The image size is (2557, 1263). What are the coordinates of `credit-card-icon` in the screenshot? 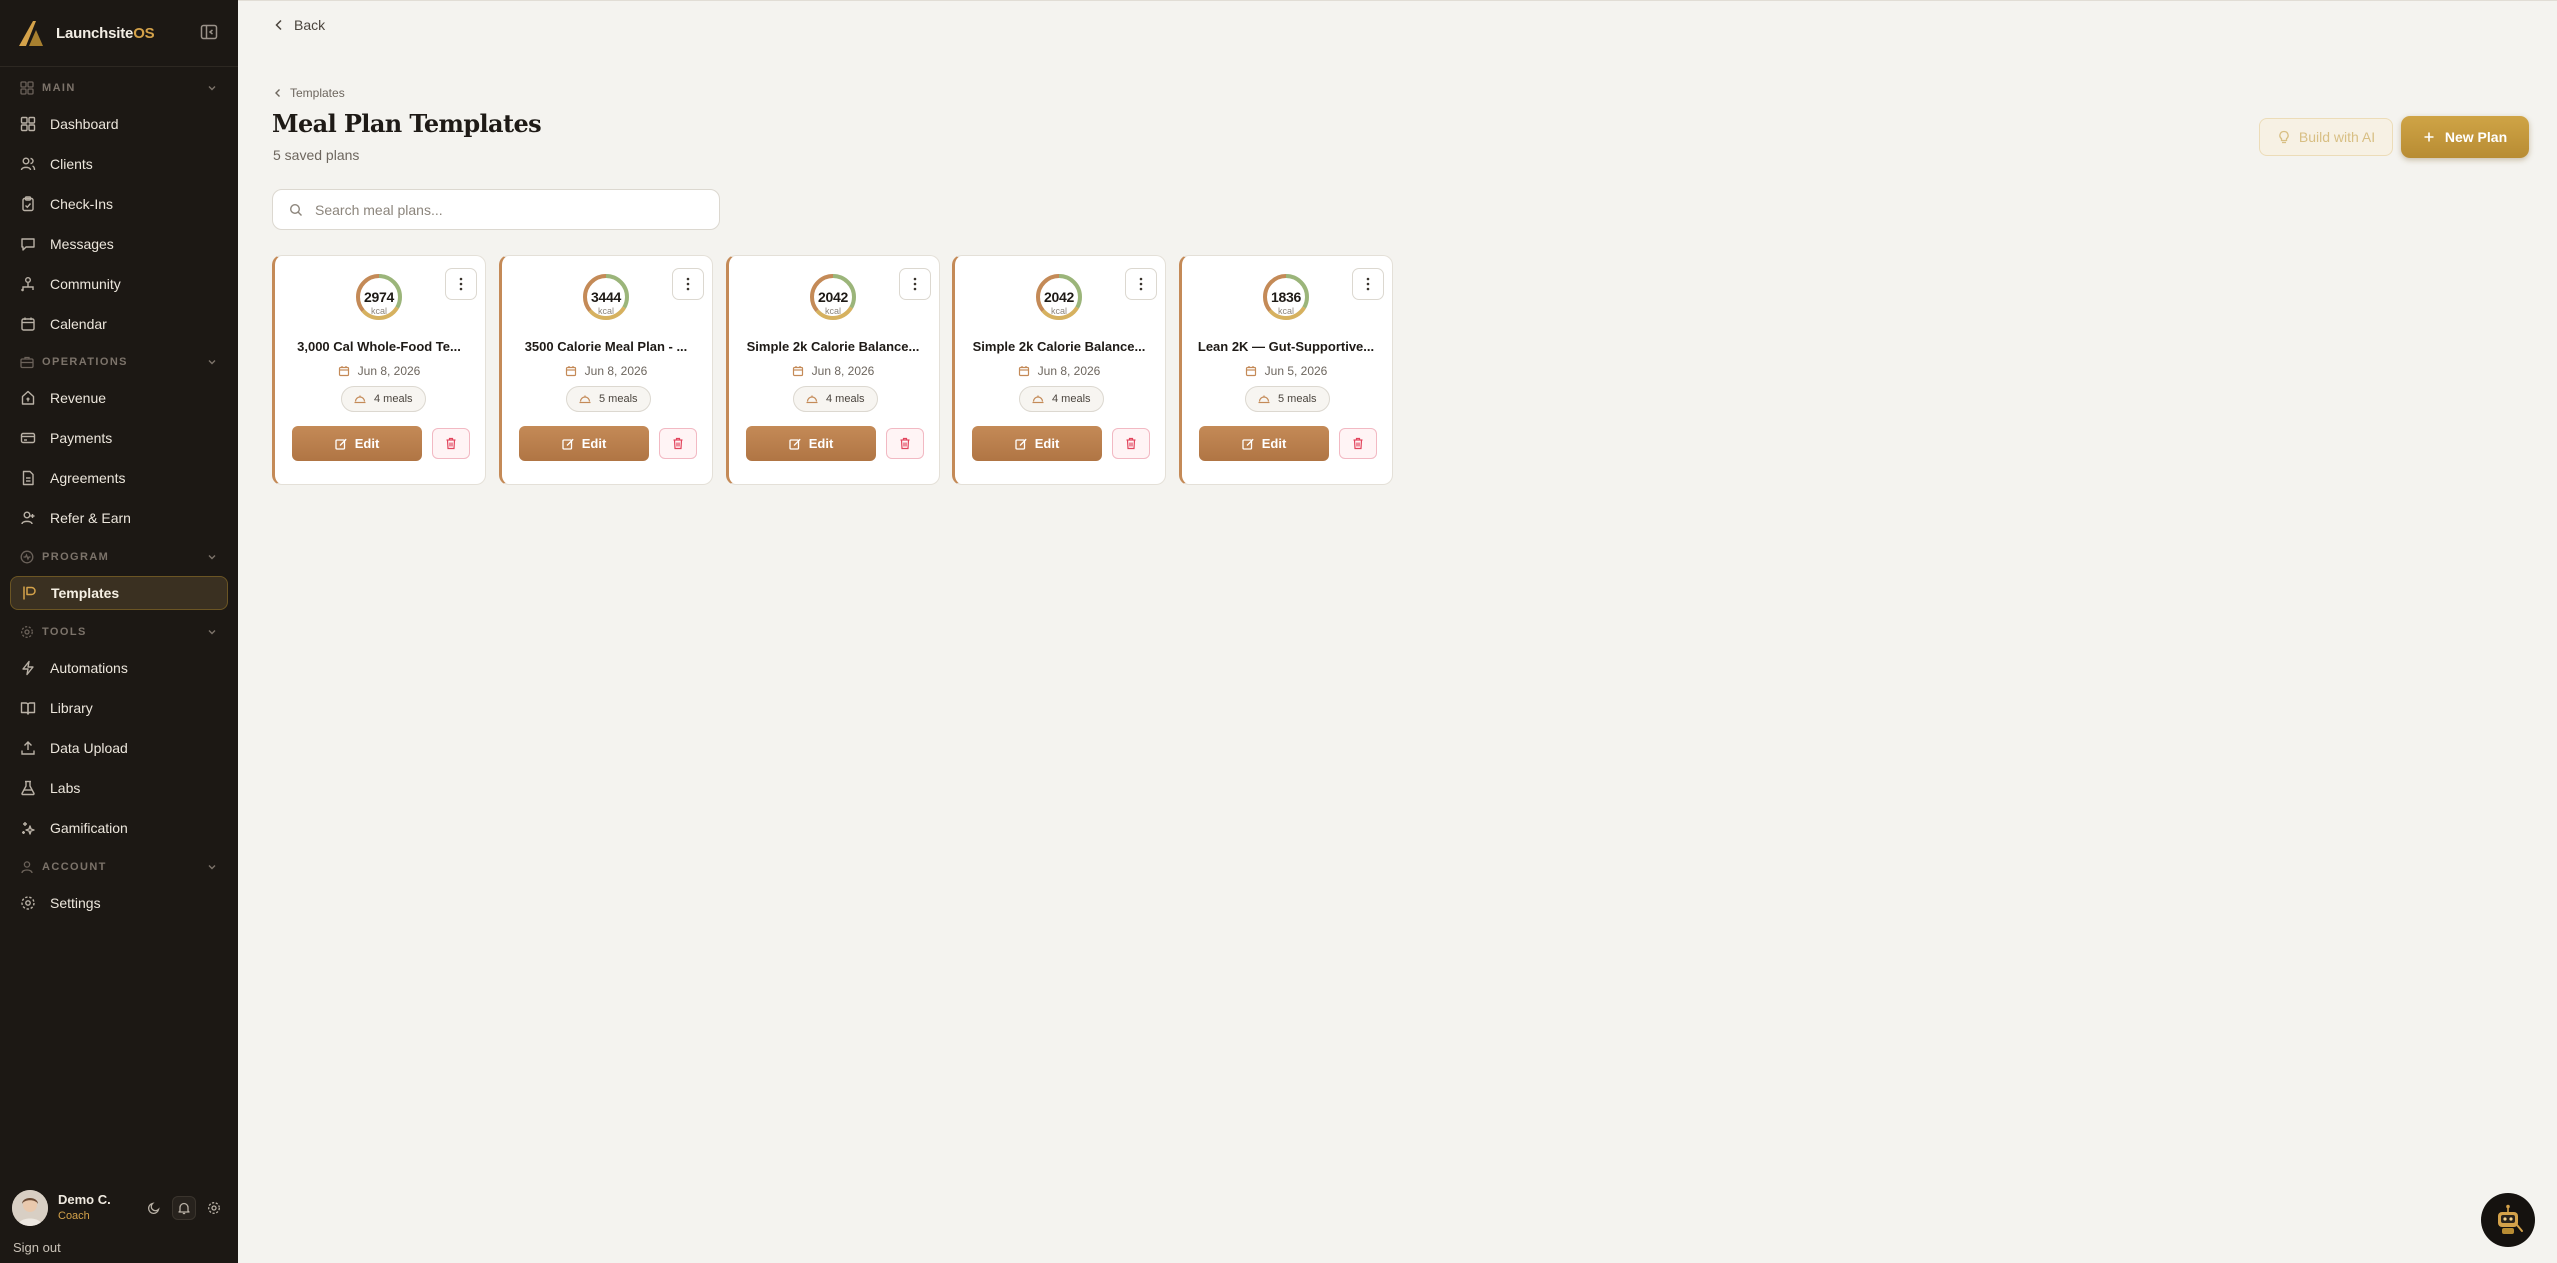 It's located at (28, 438).